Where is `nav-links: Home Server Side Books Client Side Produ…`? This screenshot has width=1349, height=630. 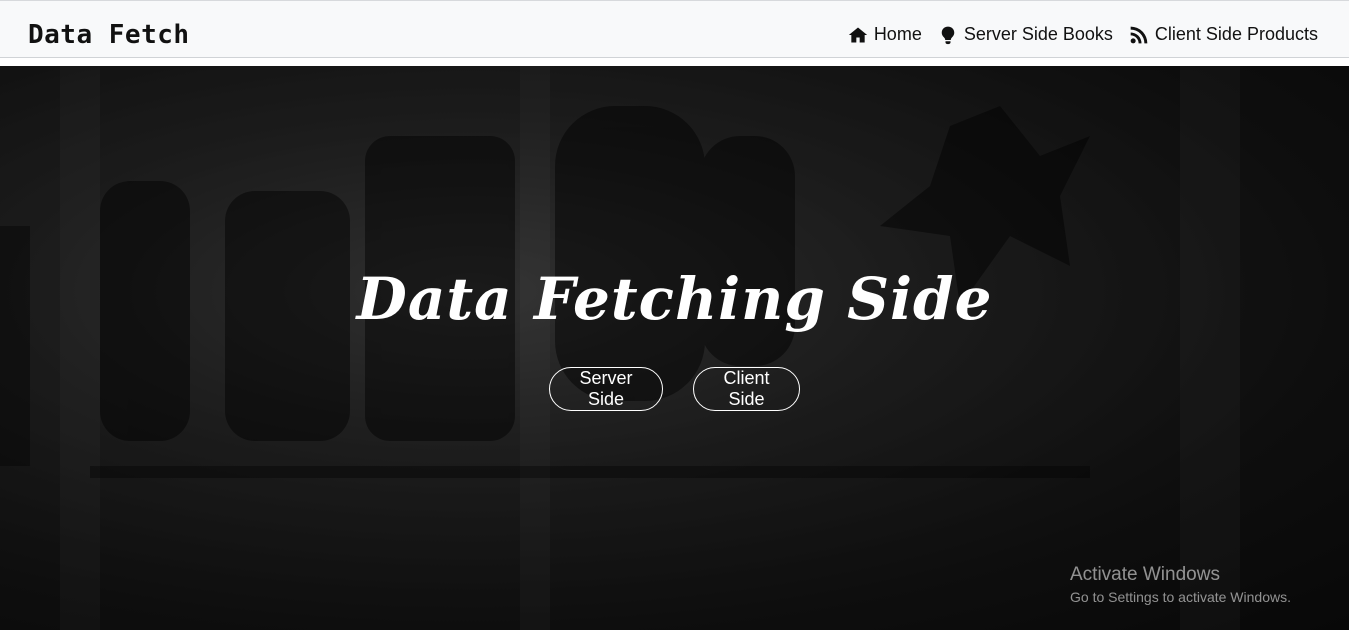 nav-links: Home Server Side Books Client Side Produ… is located at coordinates (1075, 34).